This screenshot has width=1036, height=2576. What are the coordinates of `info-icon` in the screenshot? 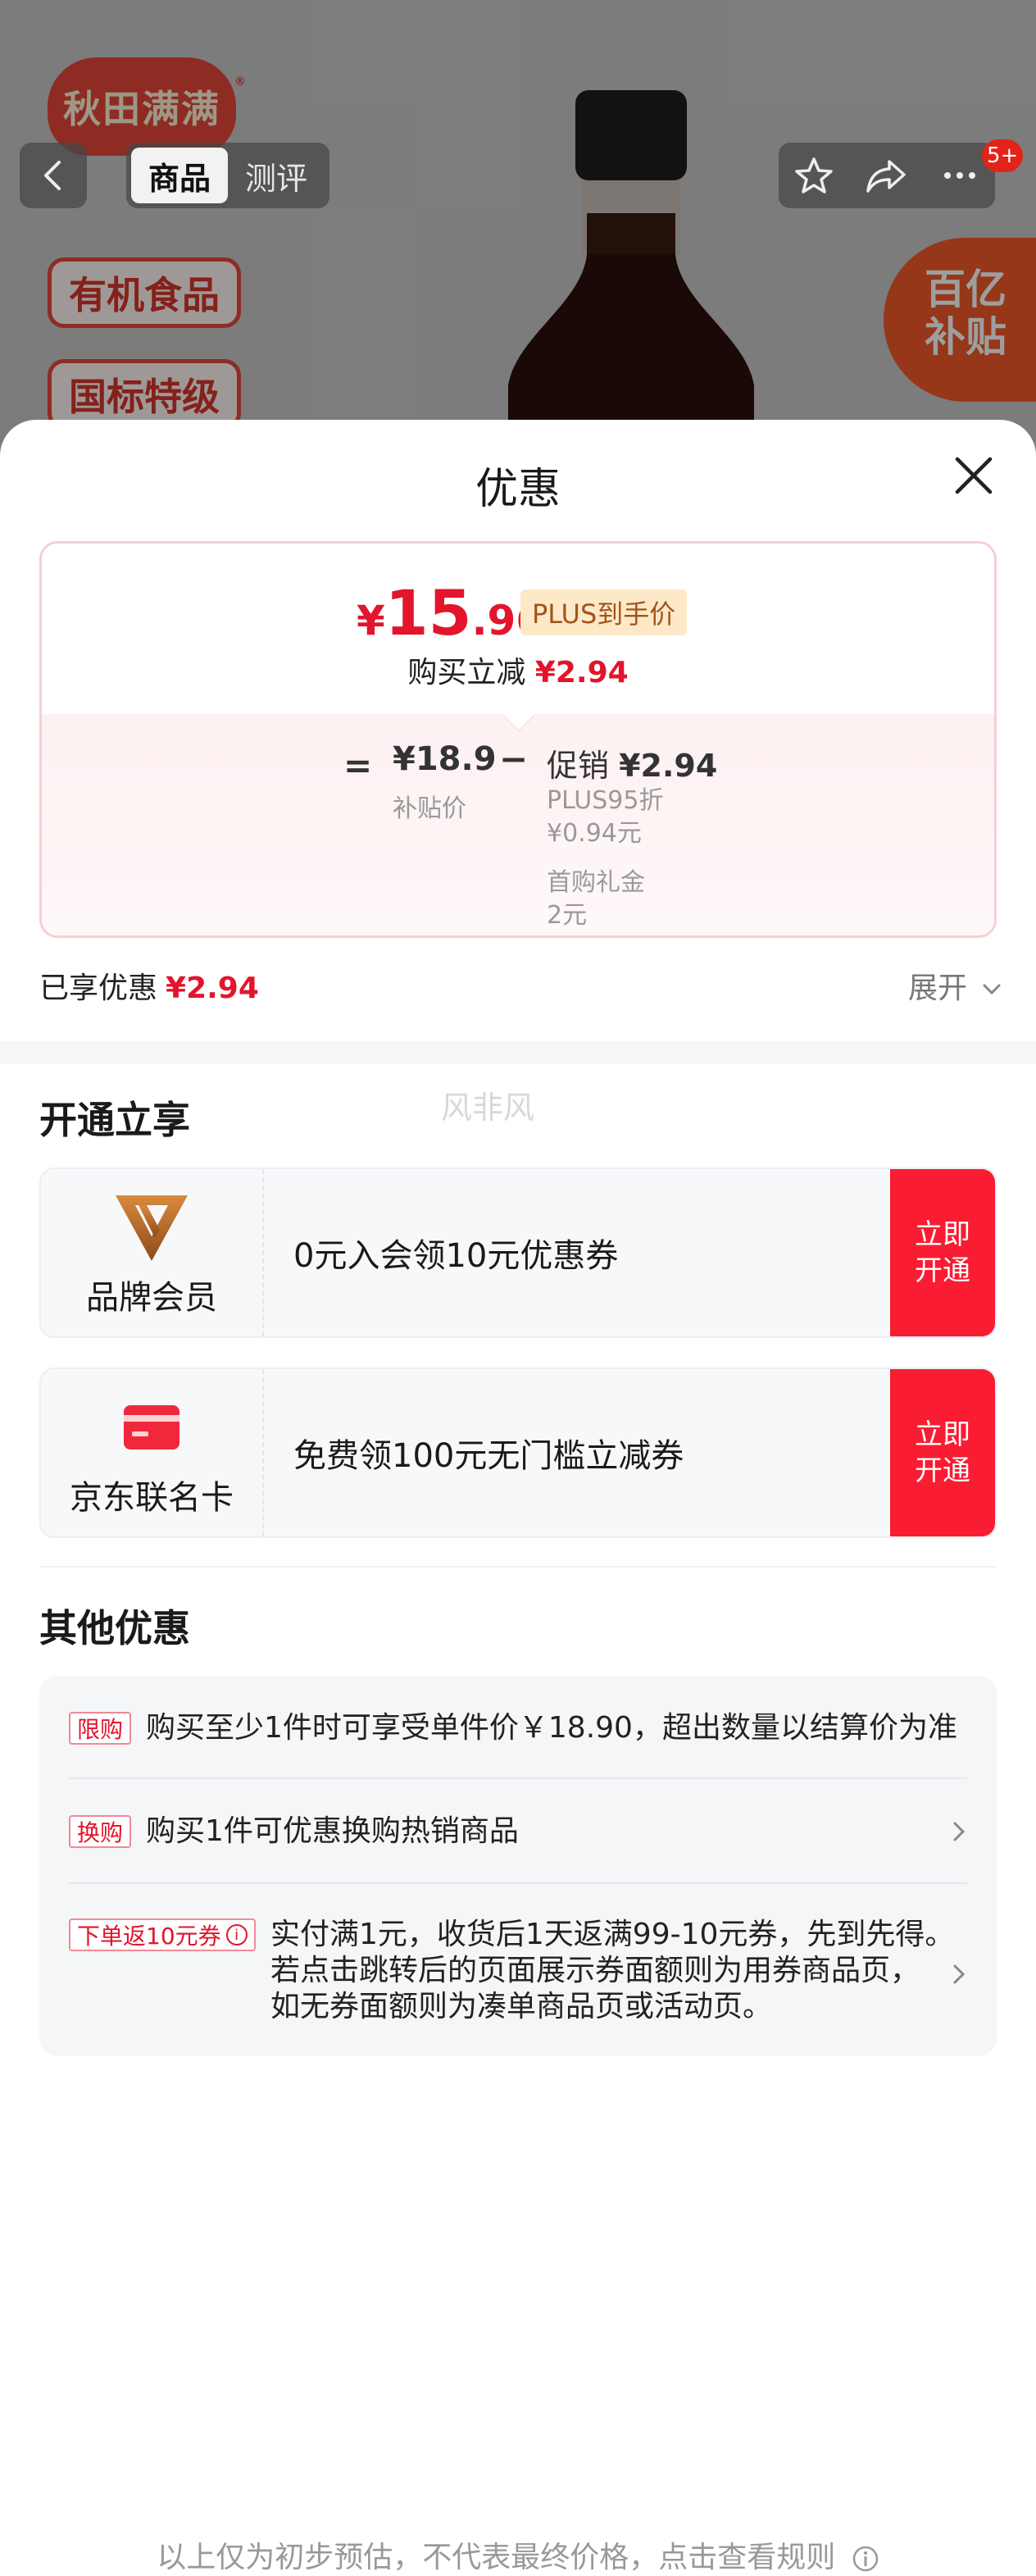 It's located at (865, 2559).